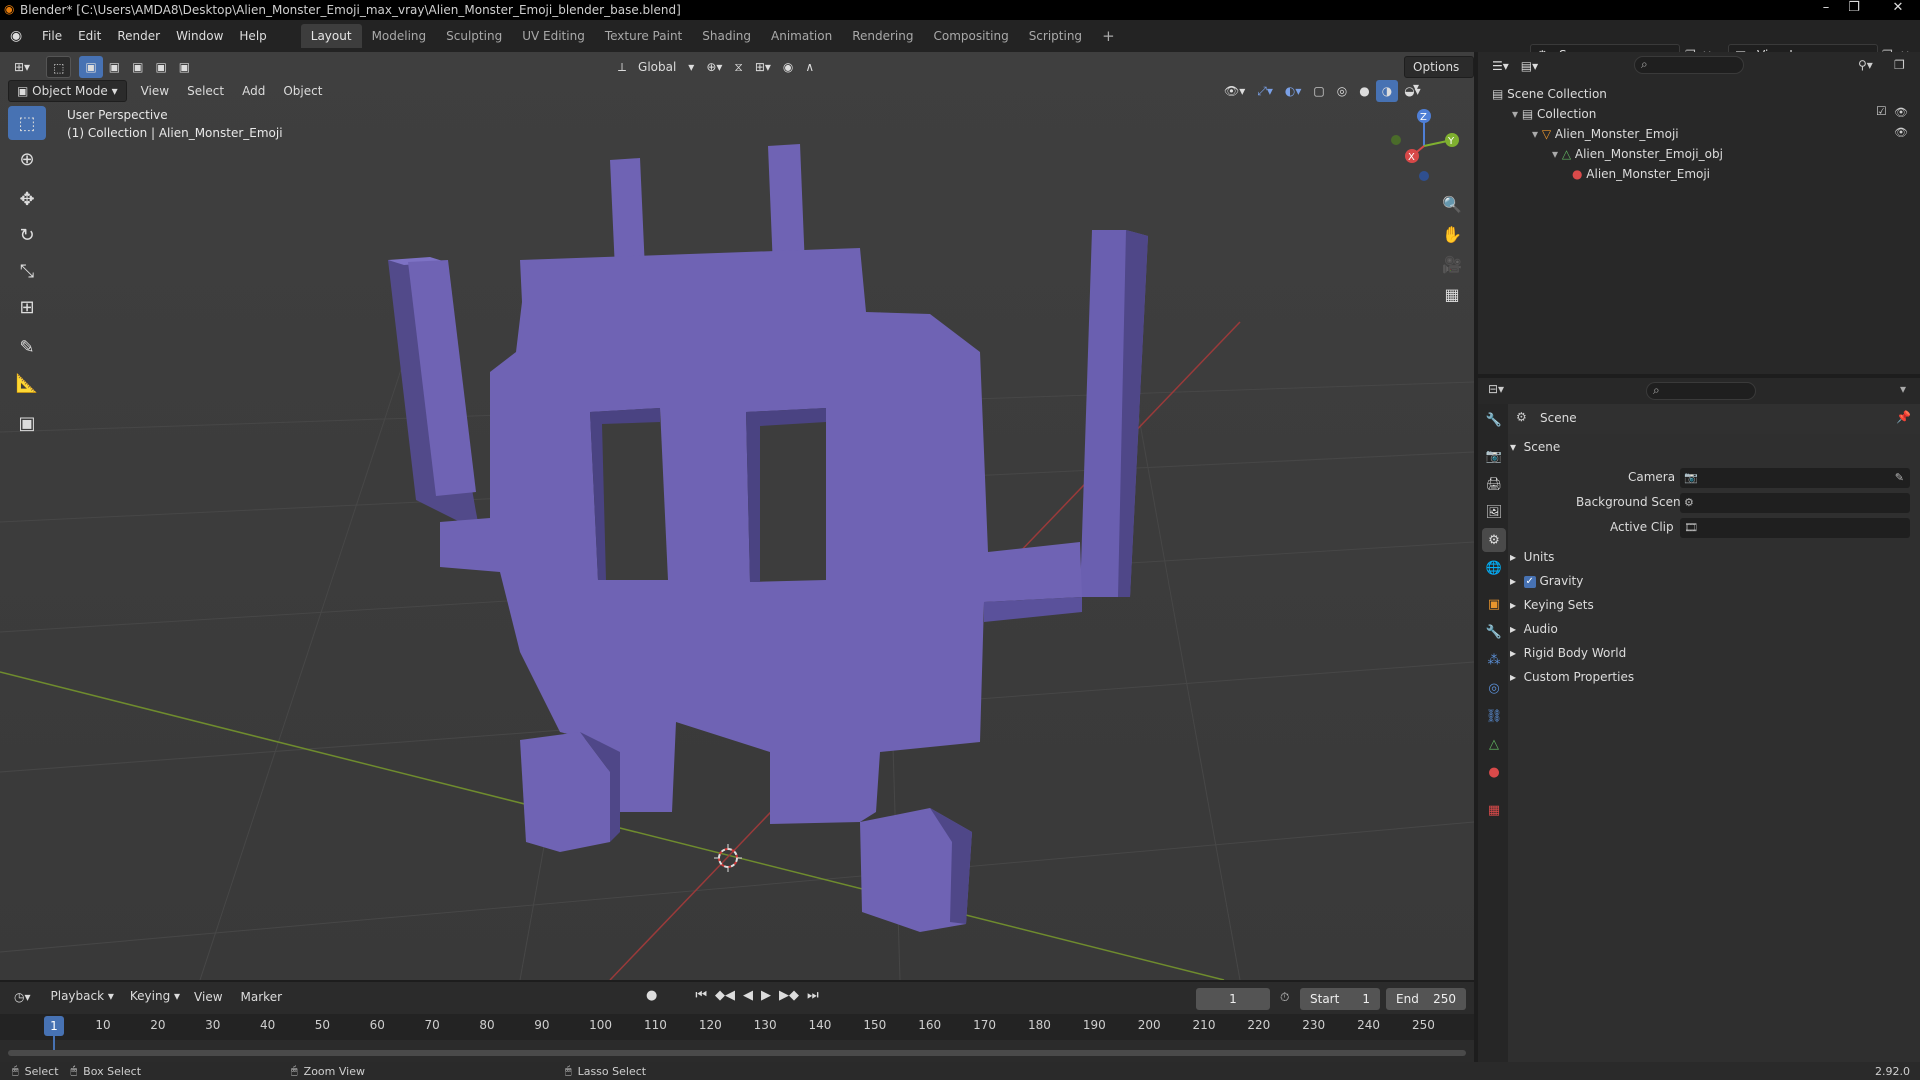 The width and height of the screenshot is (1920, 1080). I want to click on object-tab-icon: ▣, so click(1494, 604).